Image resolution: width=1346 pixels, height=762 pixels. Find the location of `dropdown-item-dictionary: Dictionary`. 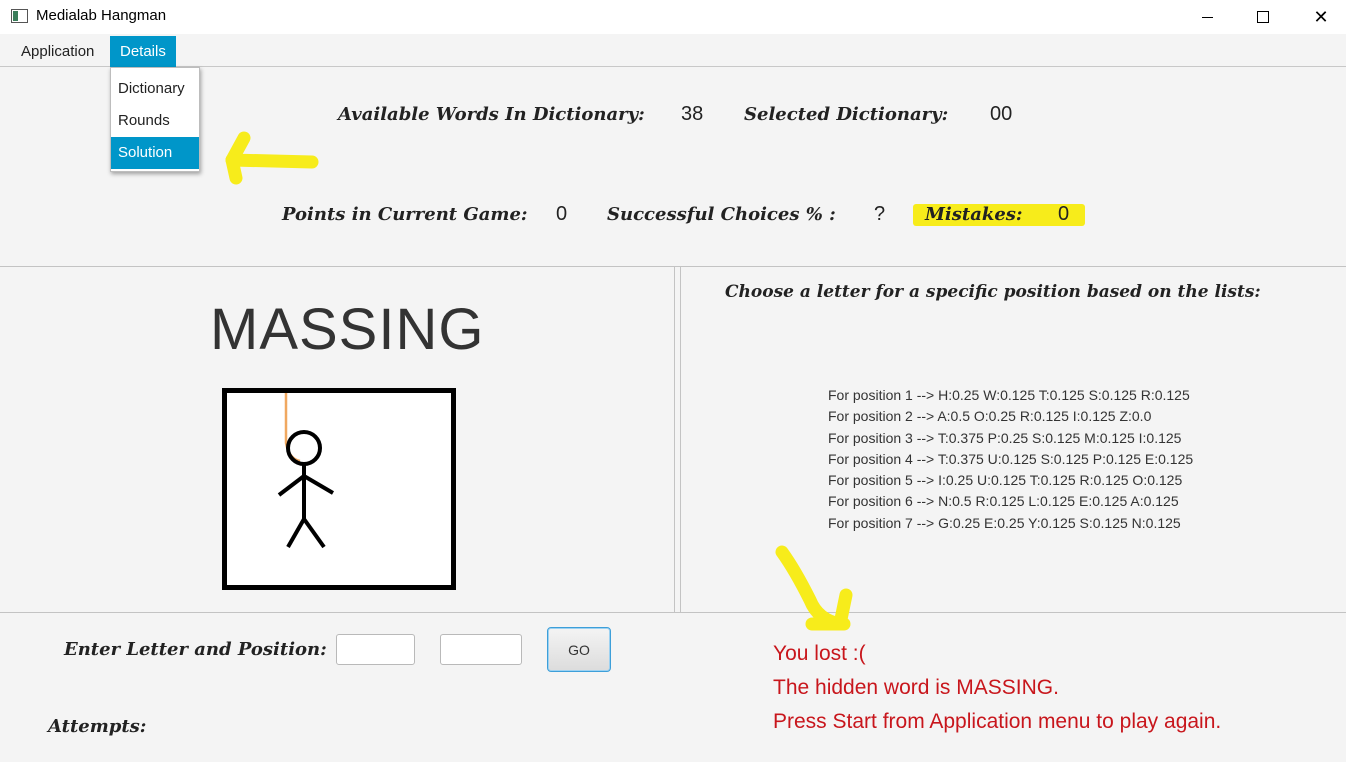

dropdown-item-dictionary: Dictionary is located at coordinates (155, 89).